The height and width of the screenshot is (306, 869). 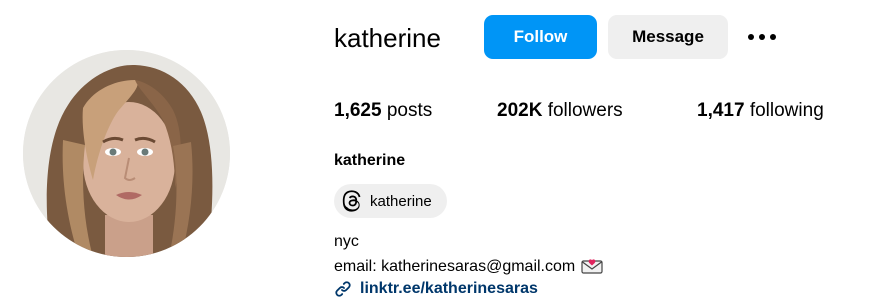 What do you see at coordinates (370, 160) in the screenshot?
I see `profile-full-name: katherine` at bounding box center [370, 160].